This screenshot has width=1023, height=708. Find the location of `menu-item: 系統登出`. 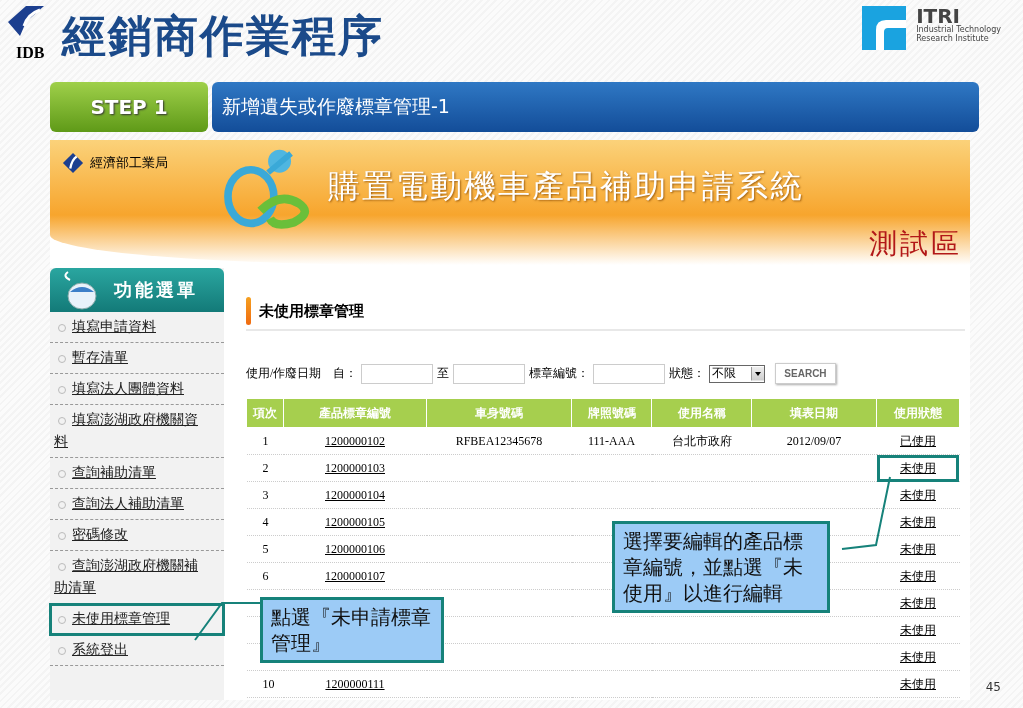

menu-item: 系統登出 is located at coordinates (137, 650).